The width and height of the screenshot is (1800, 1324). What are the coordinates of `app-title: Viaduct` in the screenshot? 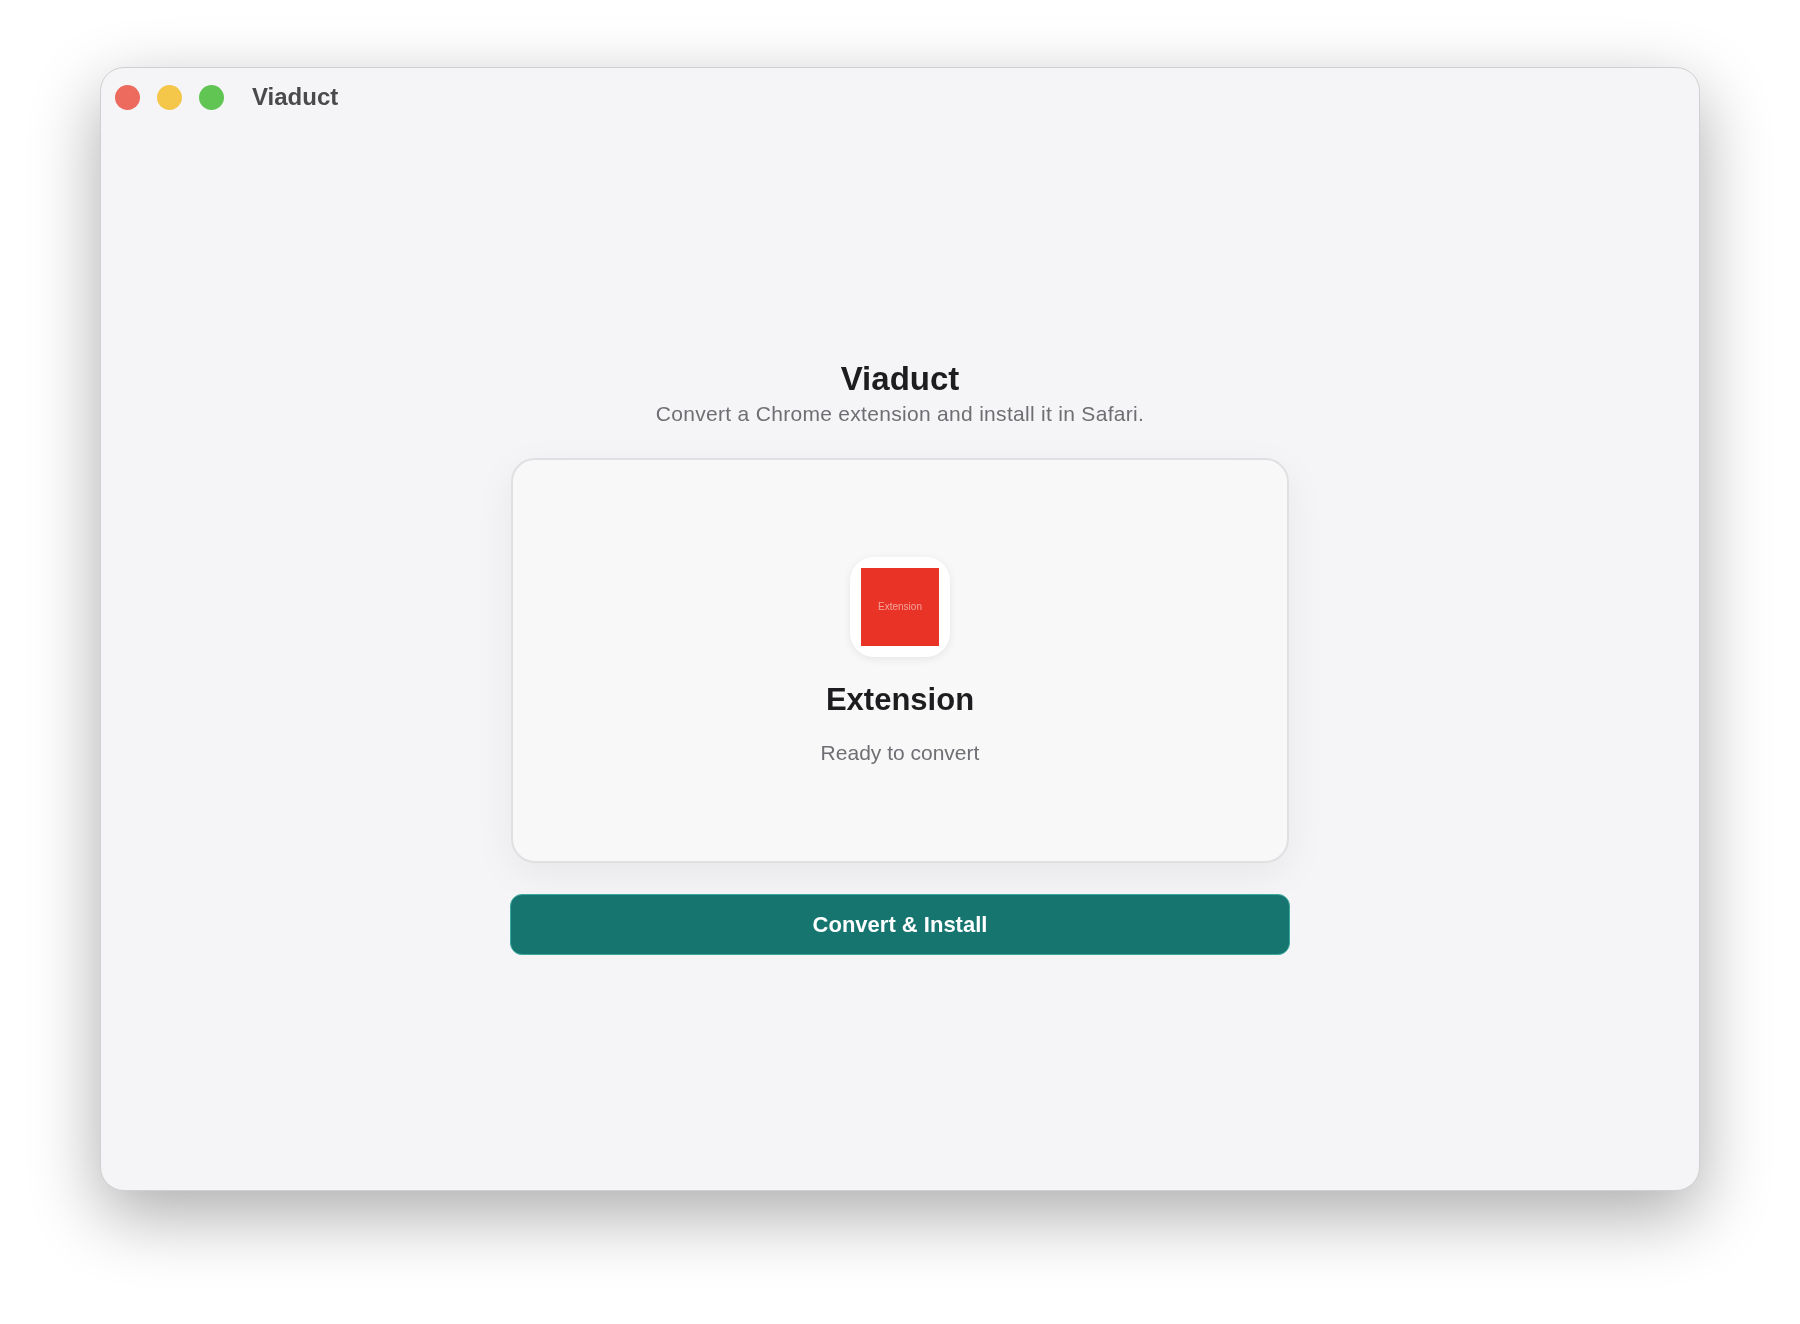 It's located at (900, 379).